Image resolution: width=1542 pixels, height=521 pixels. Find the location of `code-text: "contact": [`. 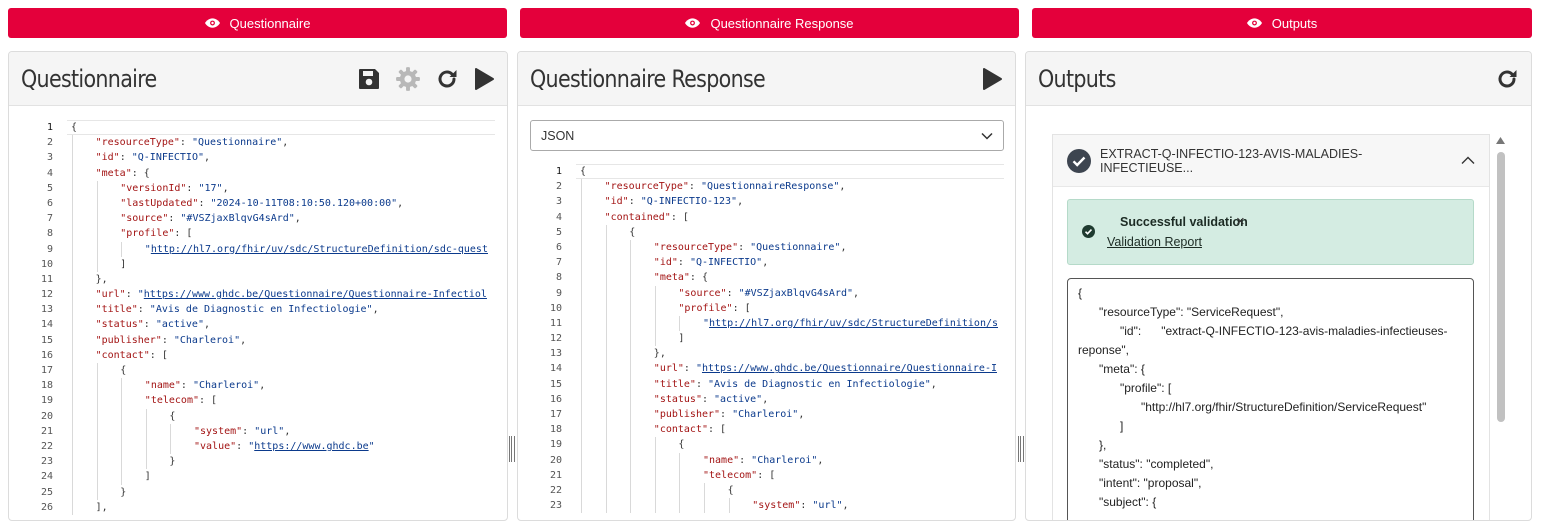

code-text: "contact": [ is located at coordinates (132, 355).